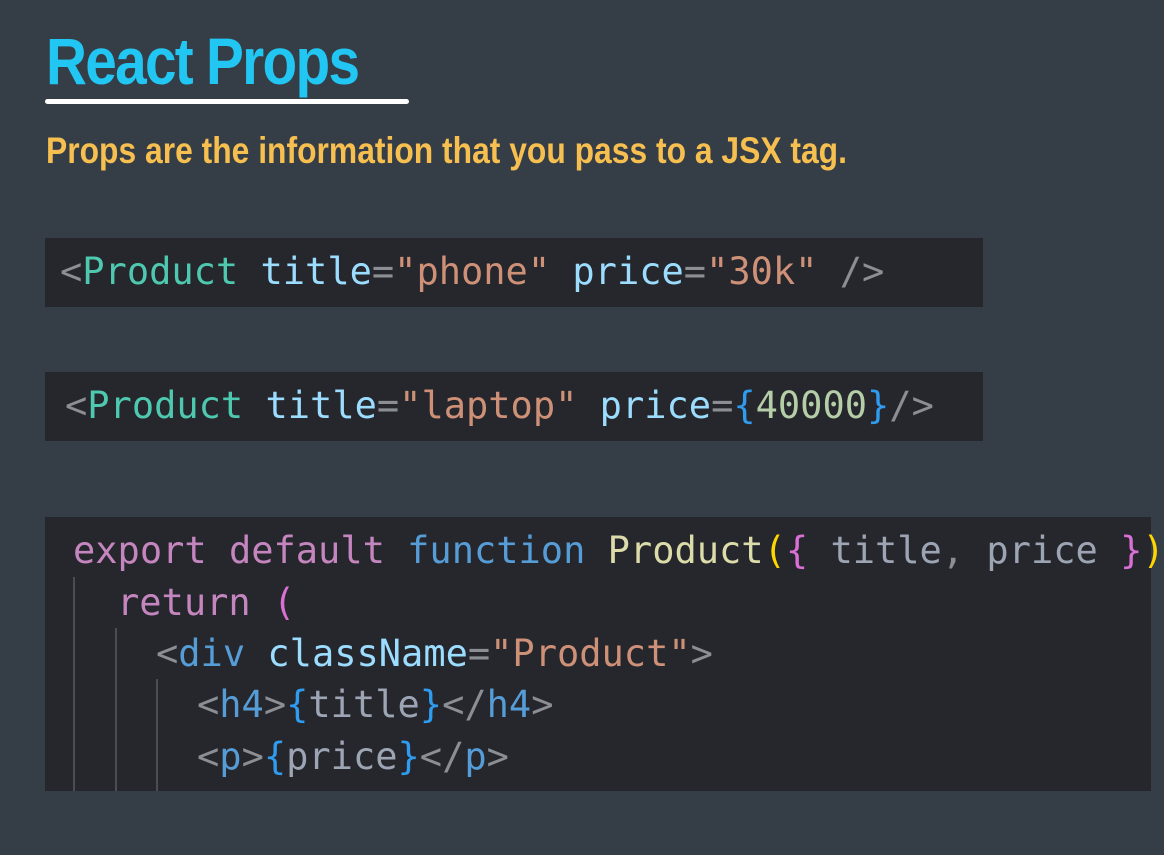 The image size is (1164, 855). Describe the element at coordinates (184, 602) in the screenshot. I see `token-keyword: return` at that location.